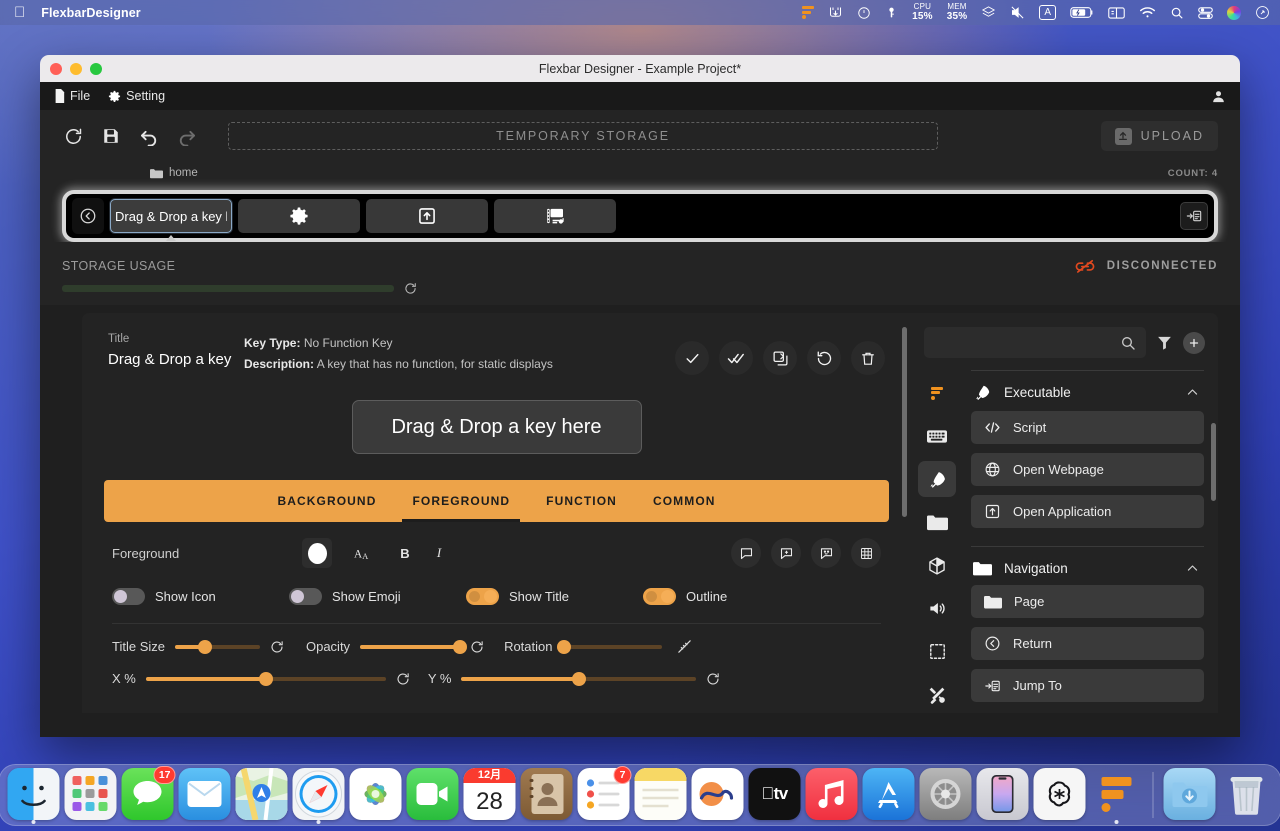 This screenshot has height=831, width=1280. I want to click on section-executable: Executable, so click(1087, 392).